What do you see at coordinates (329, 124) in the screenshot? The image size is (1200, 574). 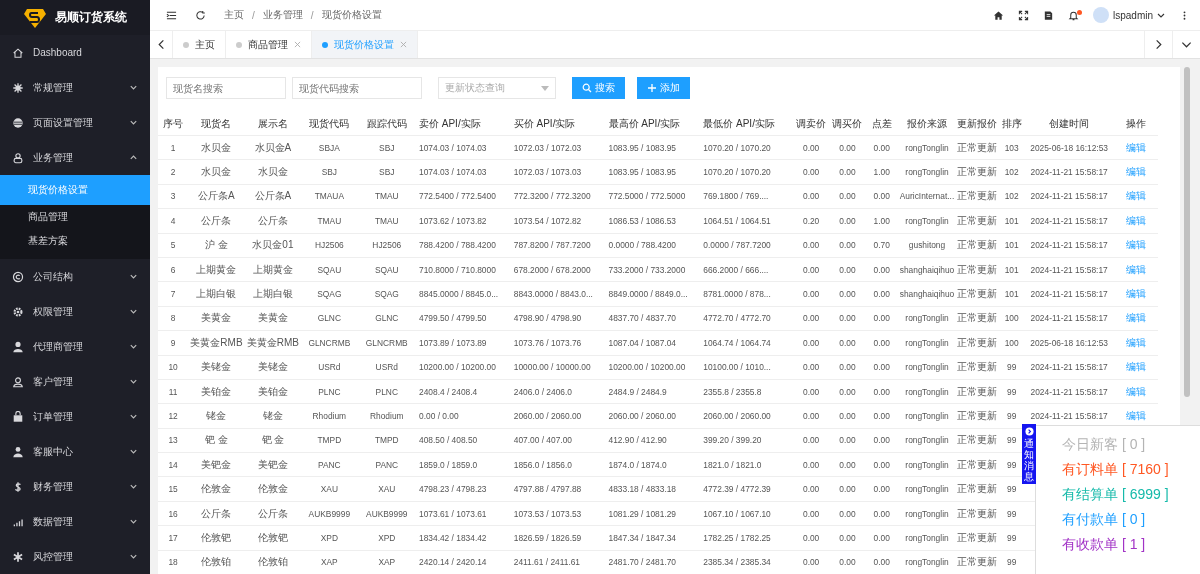 I see `column-header: 现货代码` at bounding box center [329, 124].